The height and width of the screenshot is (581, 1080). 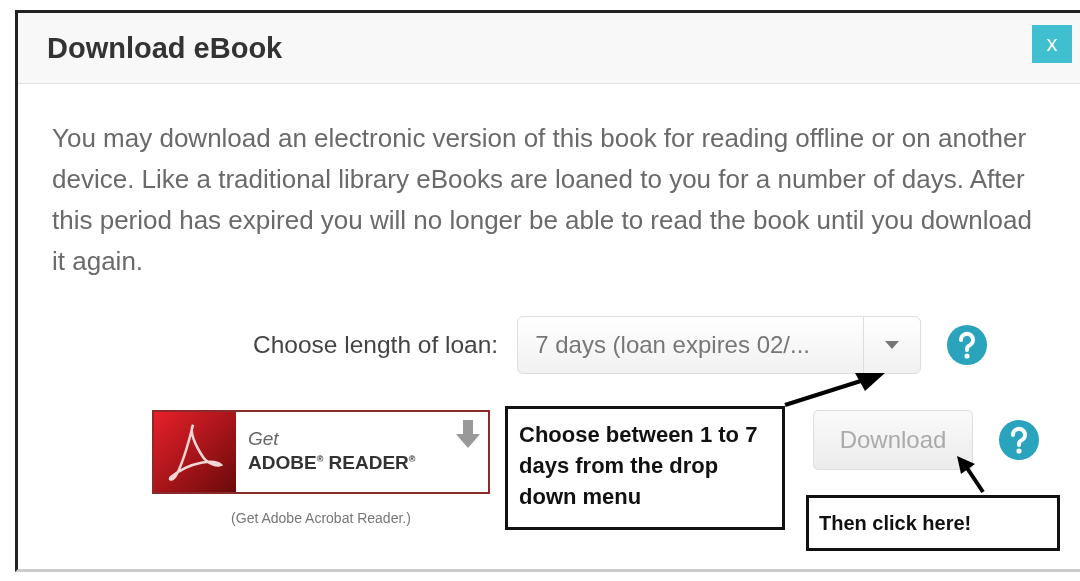 What do you see at coordinates (645, 468) in the screenshot?
I see `callout-note: Choose between 1 to 7 days from the drop down menu` at bounding box center [645, 468].